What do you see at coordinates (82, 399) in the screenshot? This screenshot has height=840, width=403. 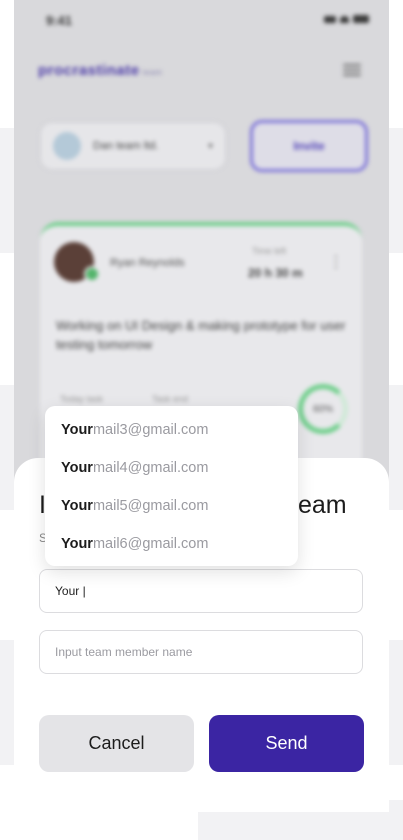 I see `meta-label: Today task` at bounding box center [82, 399].